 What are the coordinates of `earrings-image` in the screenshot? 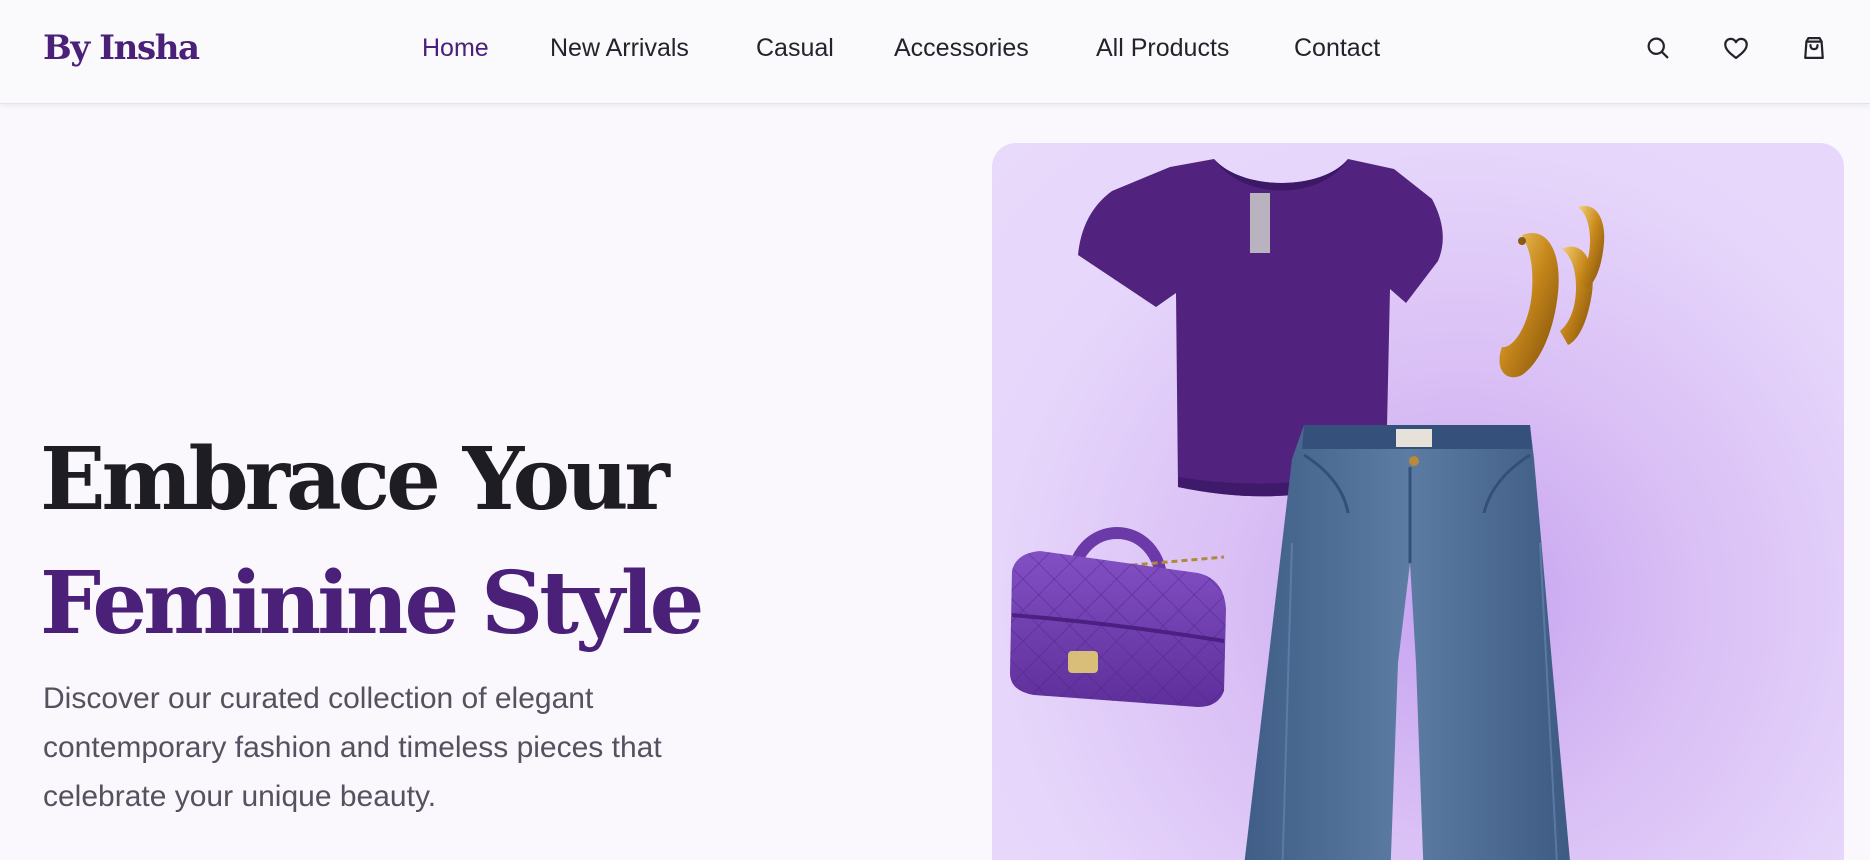 It's located at (1552, 291).